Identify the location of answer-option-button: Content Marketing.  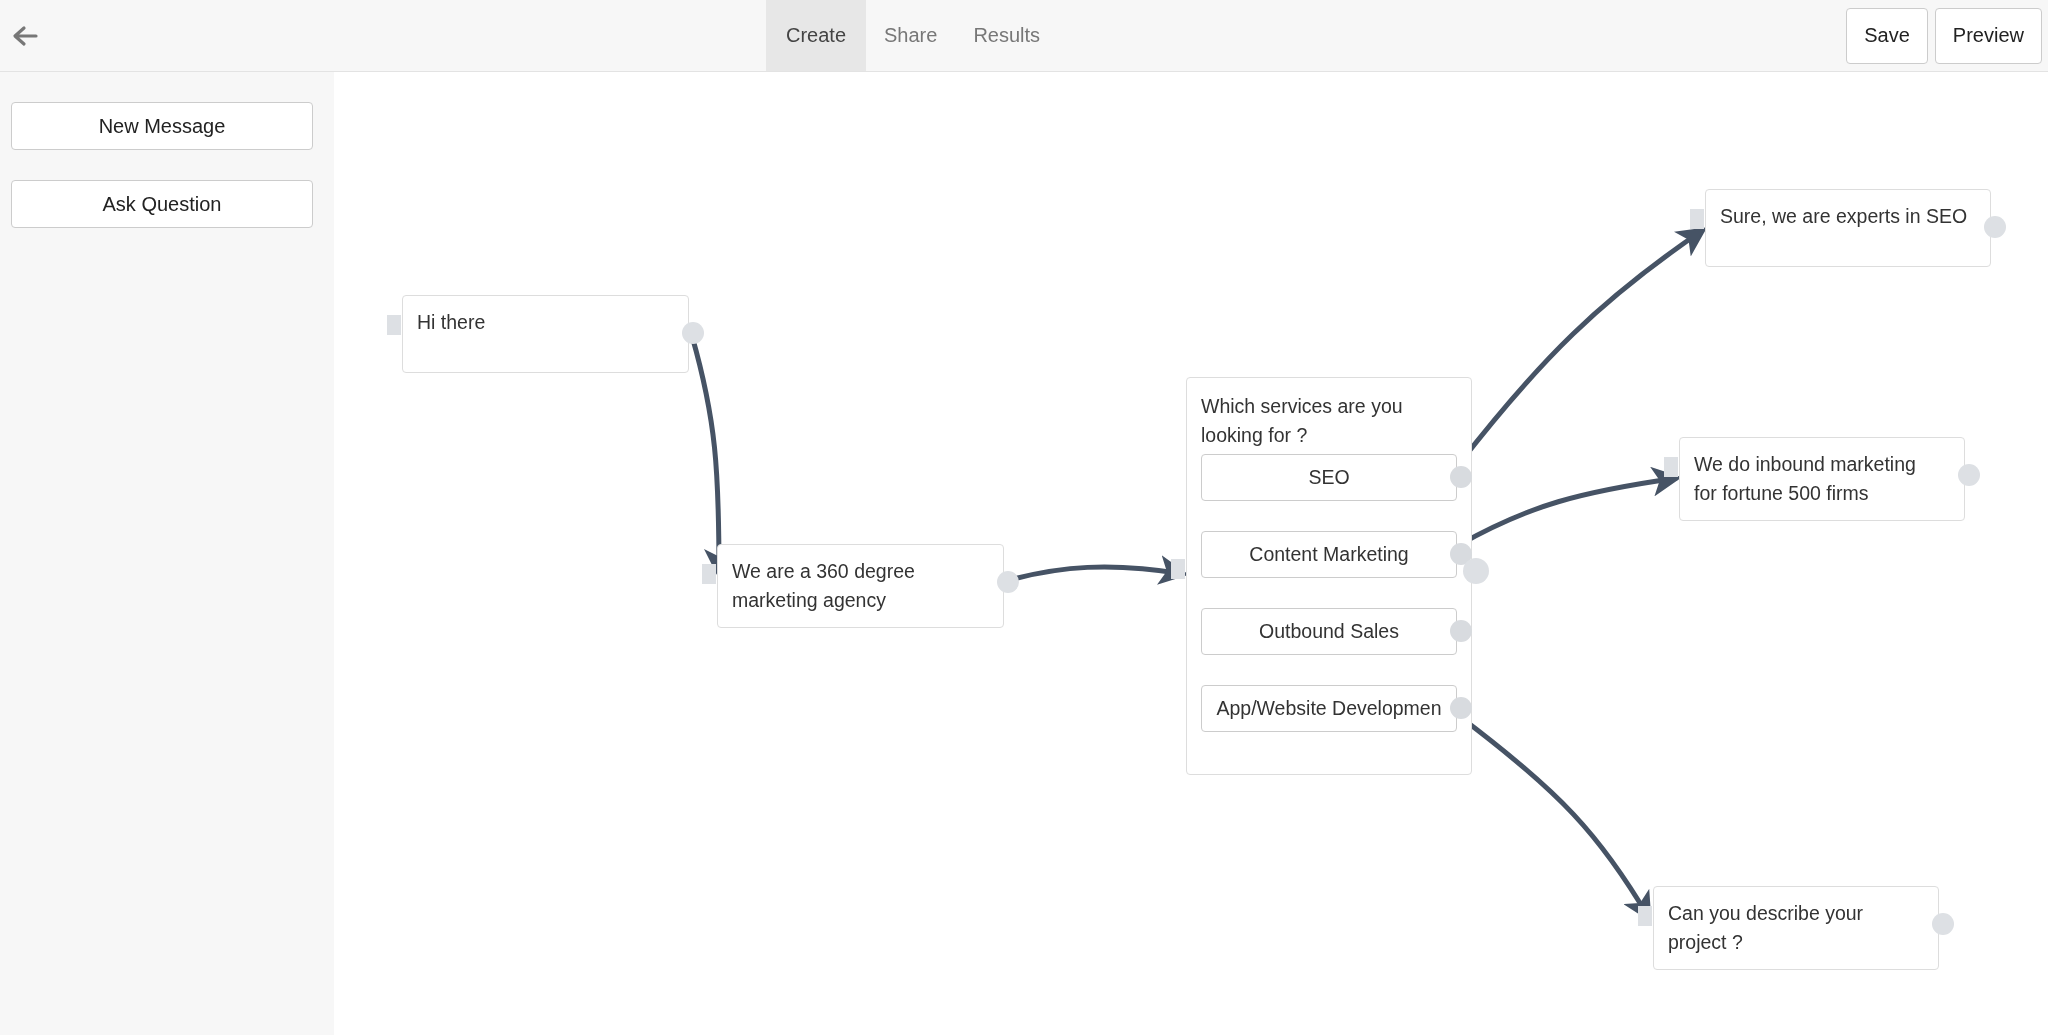
(1329, 554).